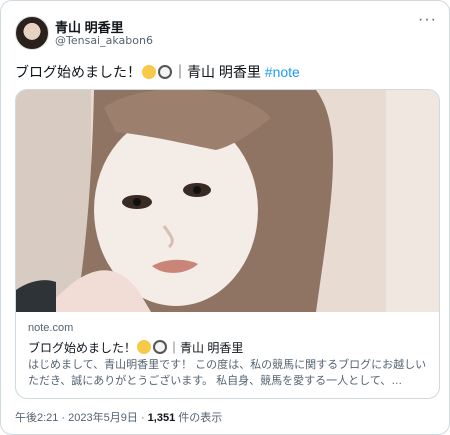 This screenshot has width=450, height=435. Describe the element at coordinates (82, 348) in the screenshot. I see `link-title-main: ブログ始めました！` at that location.